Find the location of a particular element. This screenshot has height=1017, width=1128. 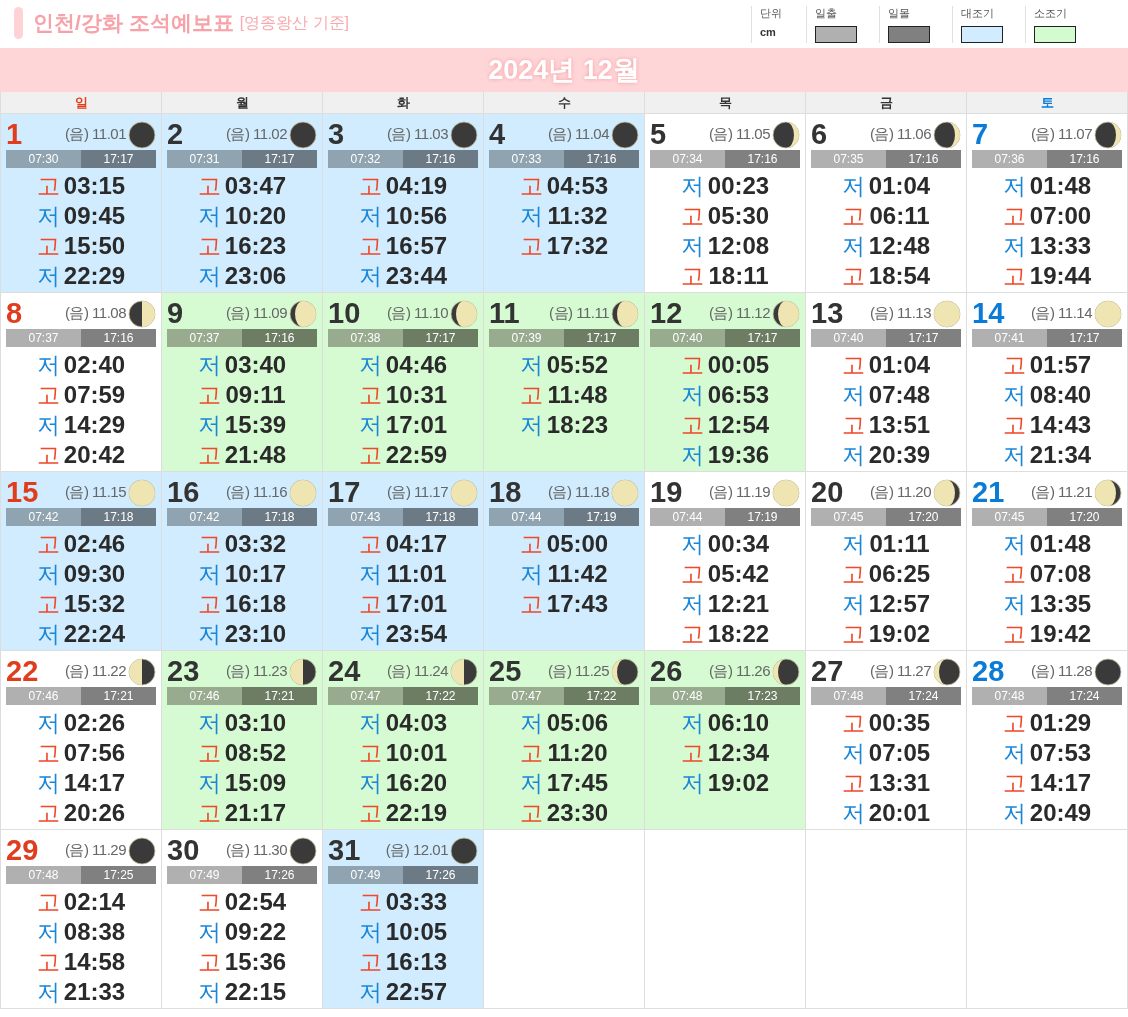

sunset-time: 17:17 is located at coordinates (440, 338).